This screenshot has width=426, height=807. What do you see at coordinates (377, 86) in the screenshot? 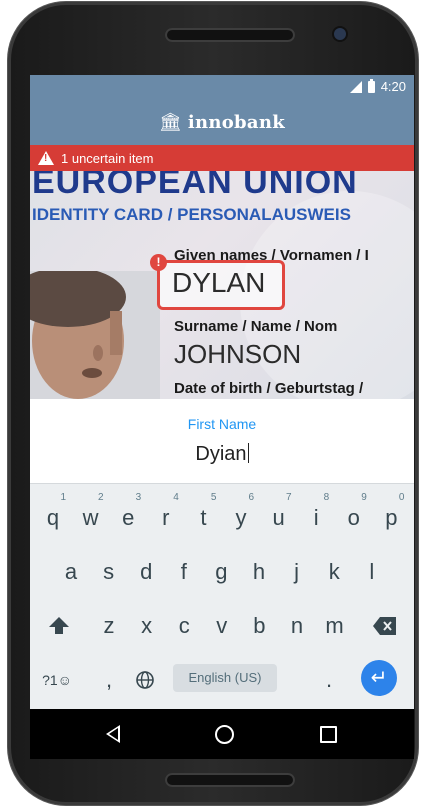
I see `status-icons: 4:20` at bounding box center [377, 86].